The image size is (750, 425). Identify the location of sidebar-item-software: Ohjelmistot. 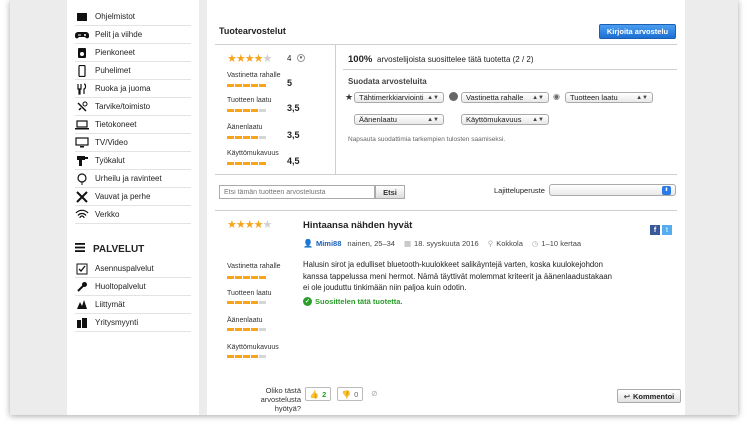
(133, 17).